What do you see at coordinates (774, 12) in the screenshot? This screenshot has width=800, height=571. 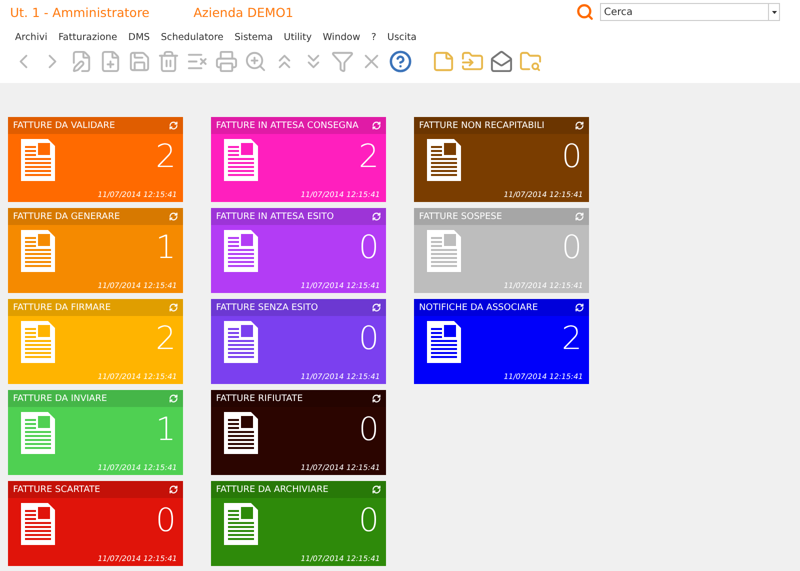 I see `dropdown-caret-icon` at bounding box center [774, 12].